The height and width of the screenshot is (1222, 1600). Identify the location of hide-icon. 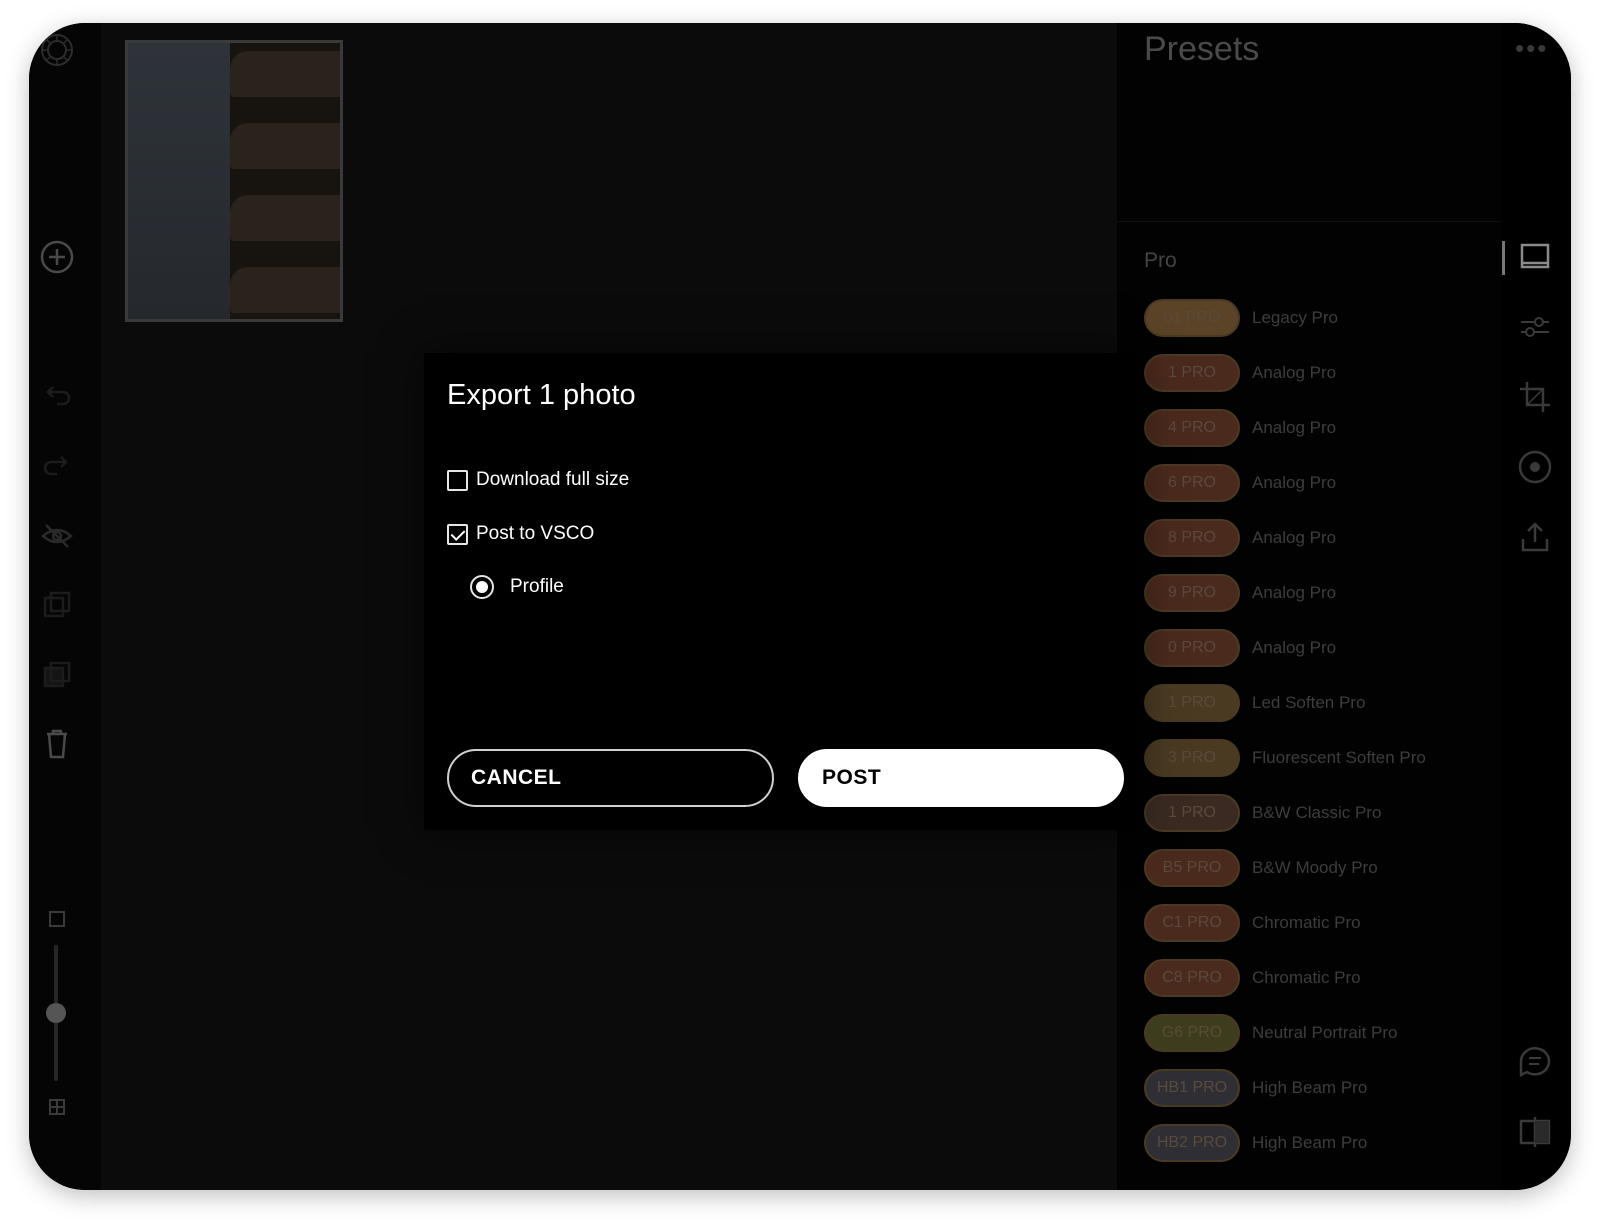
(57, 536).